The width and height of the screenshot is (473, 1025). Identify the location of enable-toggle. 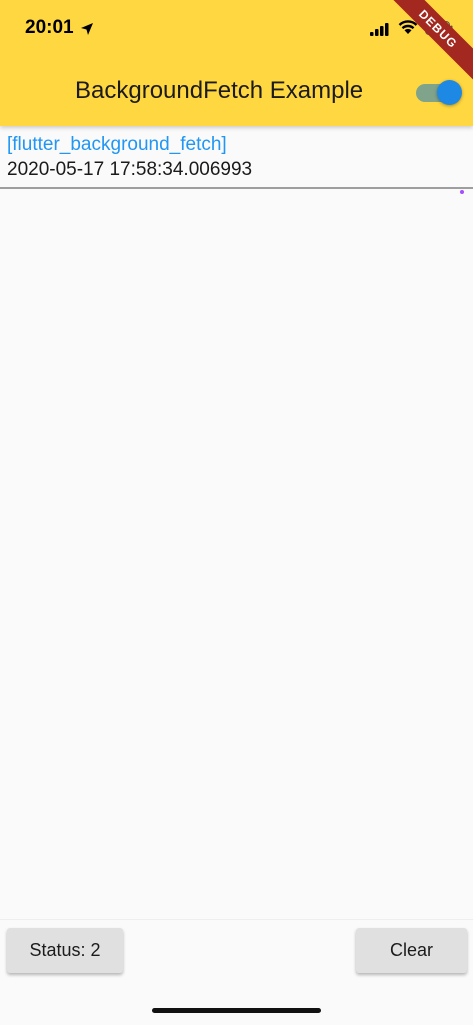
(439, 92).